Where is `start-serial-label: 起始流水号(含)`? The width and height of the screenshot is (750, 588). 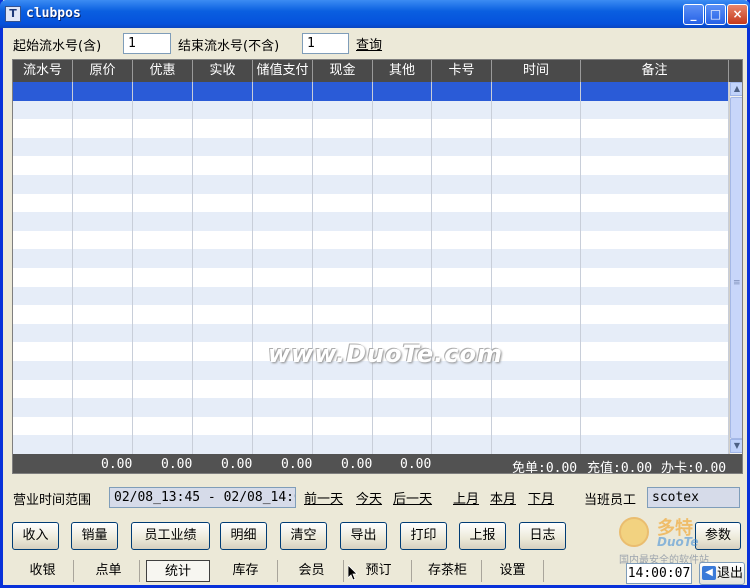 start-serial-label: 起始流水号(含) is located at coordinates (57, 46).